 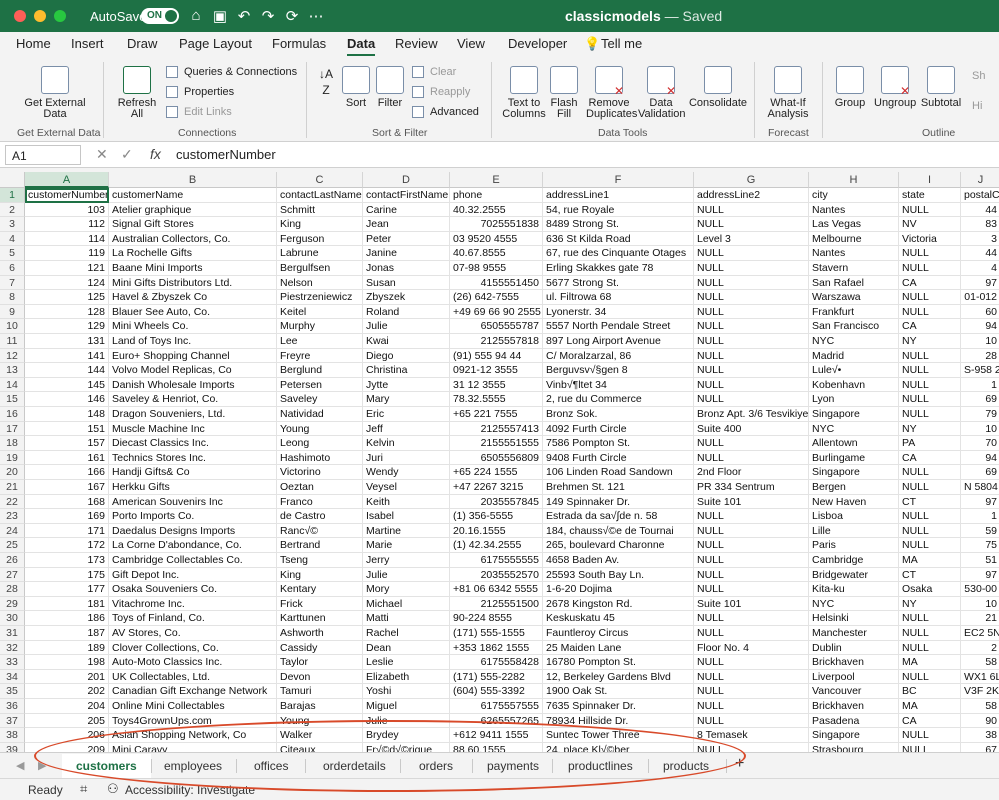 I want to click on select-all-corner, so click(x=12, y=180).